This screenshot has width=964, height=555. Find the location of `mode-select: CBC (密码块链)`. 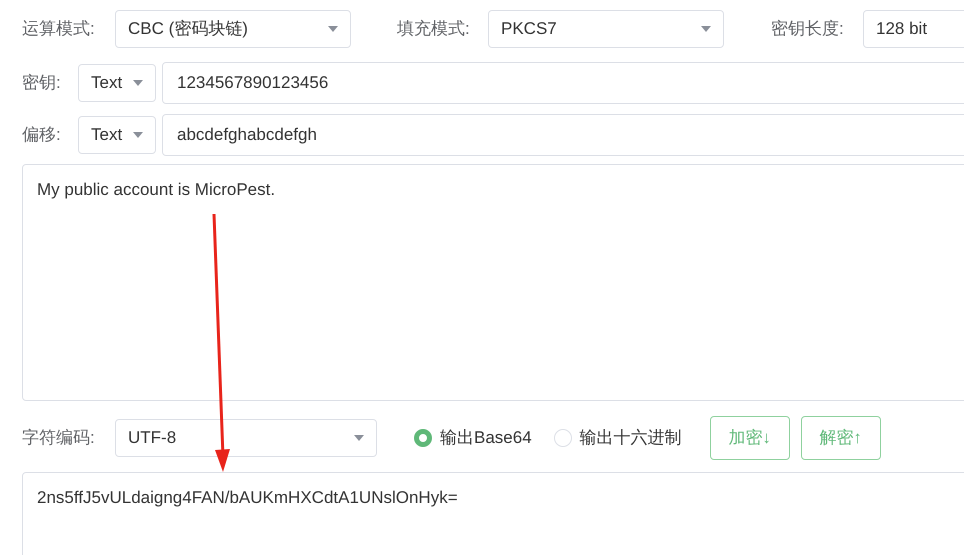

mode-select: CBC (密码块链) is located at coordinates (233, 29).